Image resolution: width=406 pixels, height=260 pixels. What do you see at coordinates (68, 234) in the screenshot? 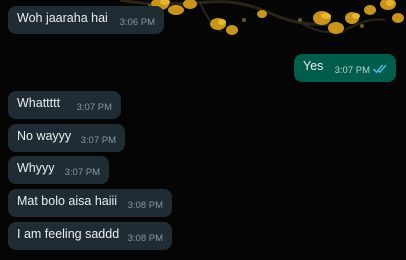
I see `message-text: I am feeling saddd` at bounding box center [68, 234].